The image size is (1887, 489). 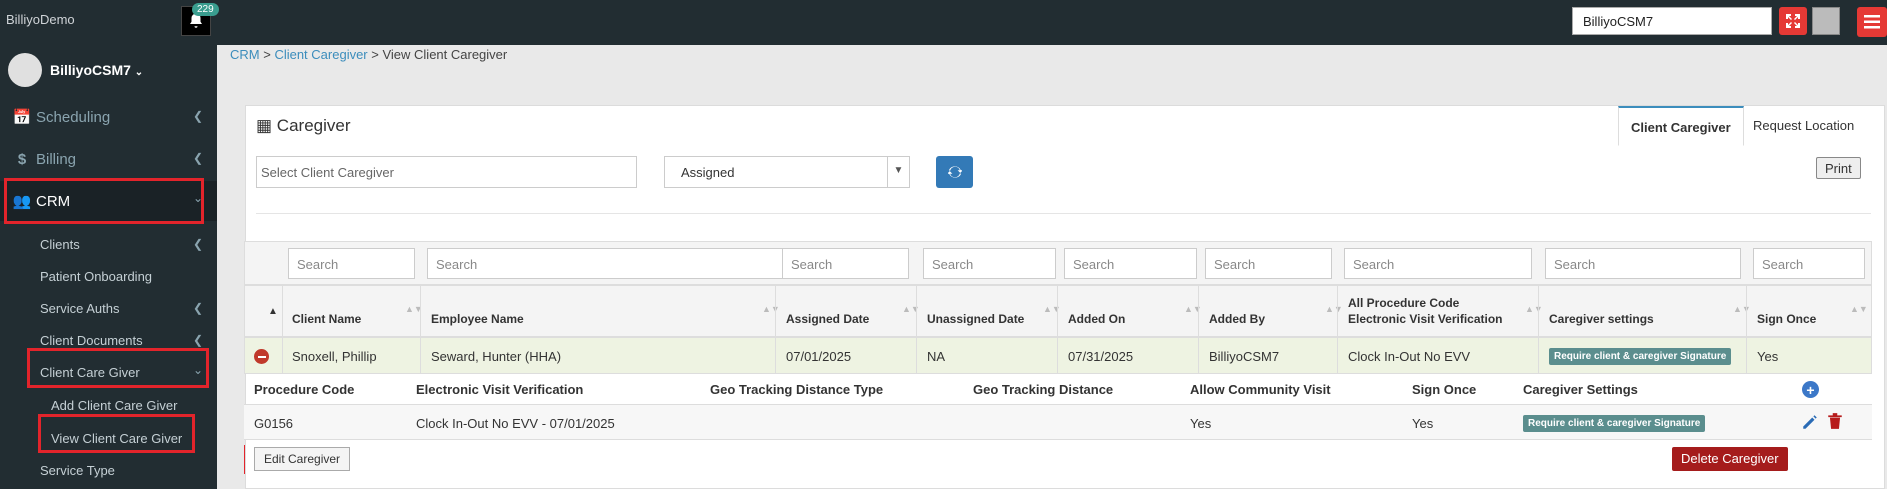 What do you see at coordinates (1403, 303) in the screenshot?
I see `th-procedure-code: All Procedure Code` at bounding box center [1403, 303].